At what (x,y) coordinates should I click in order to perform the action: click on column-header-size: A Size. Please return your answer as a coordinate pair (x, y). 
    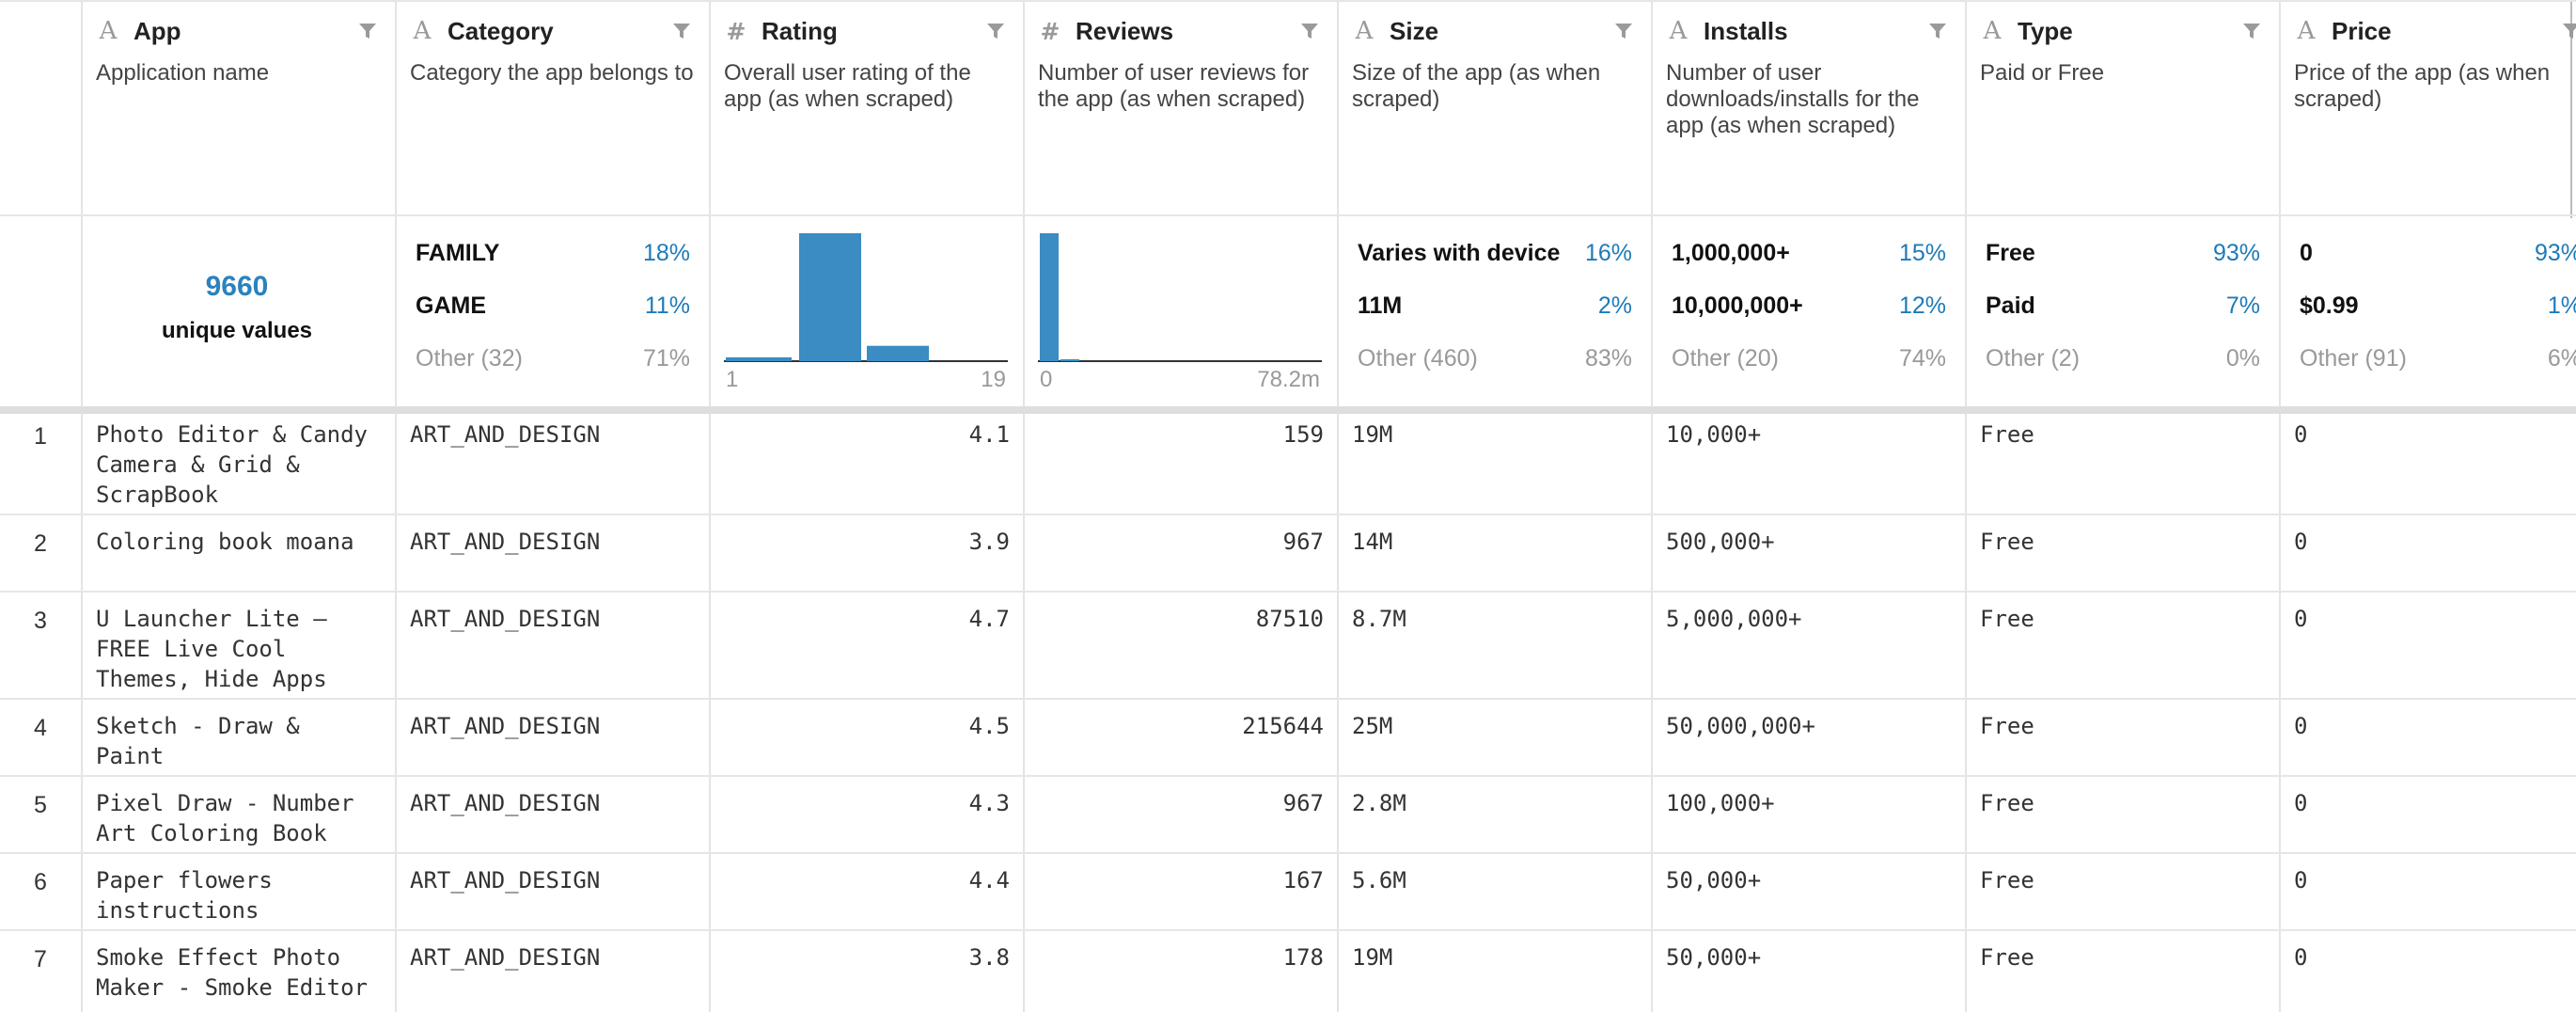
    Looking at the image, I should click on (1395, 31).